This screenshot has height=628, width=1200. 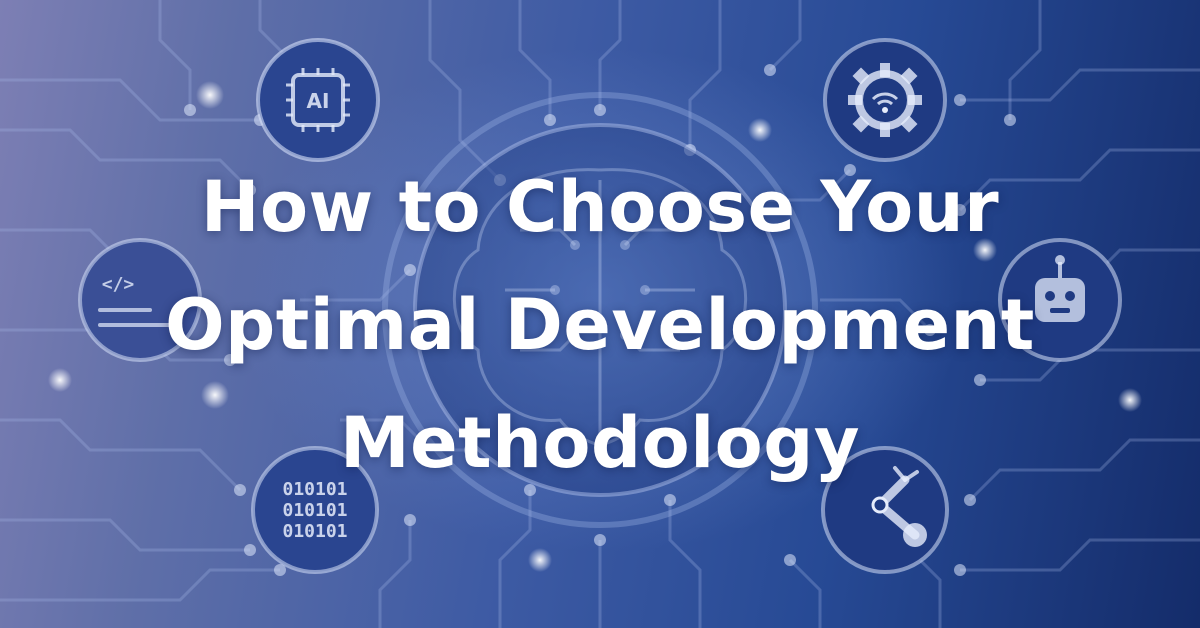 What do you see at coordinates (600, 443) in the screenshot?
I see `title-line-3: Methodology` at bounding box center [600, 443].